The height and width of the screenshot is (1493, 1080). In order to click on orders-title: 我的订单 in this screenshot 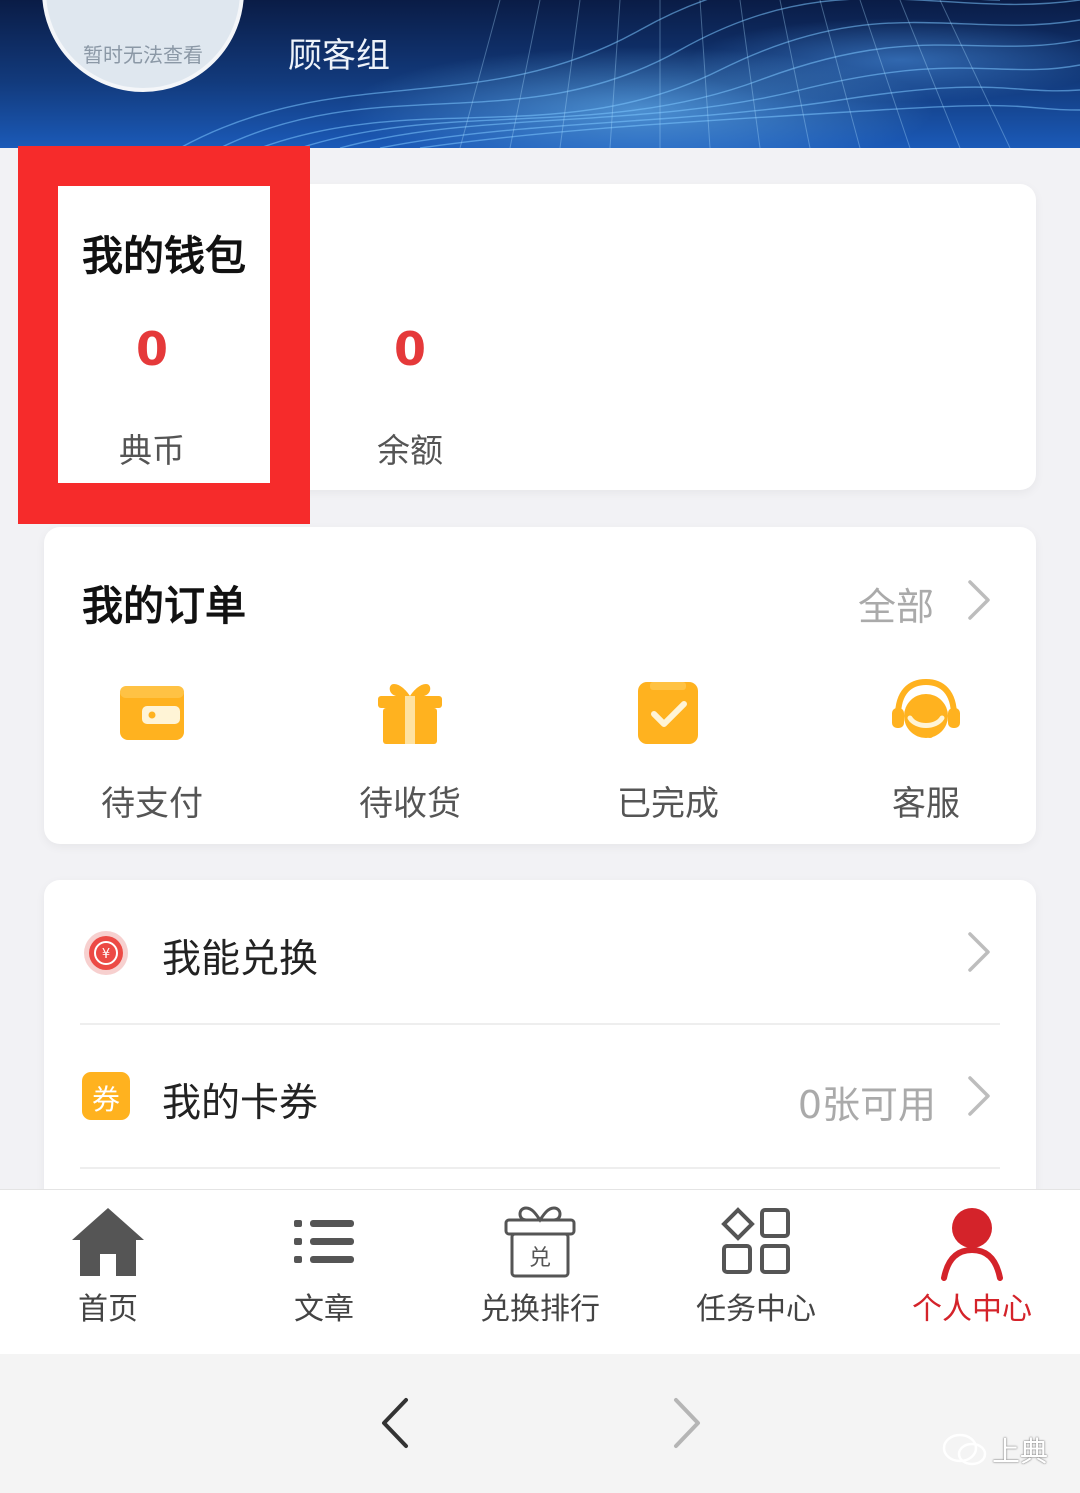, I will do `click(164, 606)`.